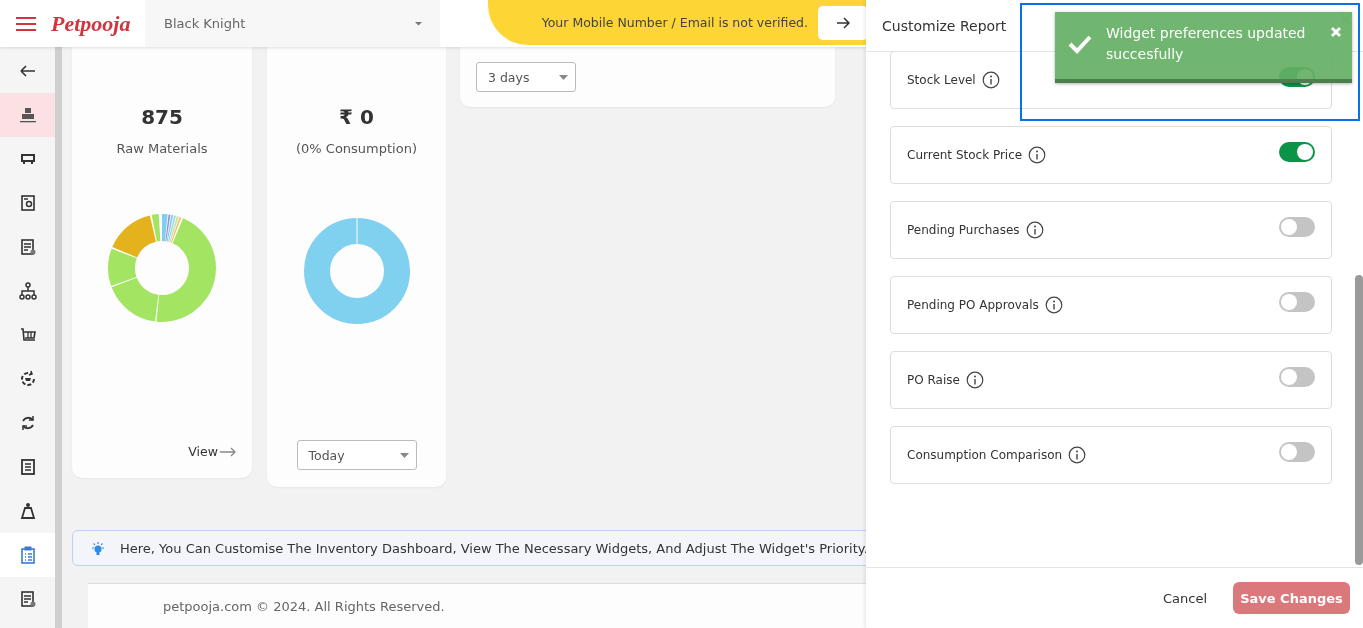 Image resolution: width=1363 pixels, height=628 pixels. What do you see at coordinates (941, 80) in the screenshot?
I see `option-label: Stock Level` at bounding box center [941, 80].